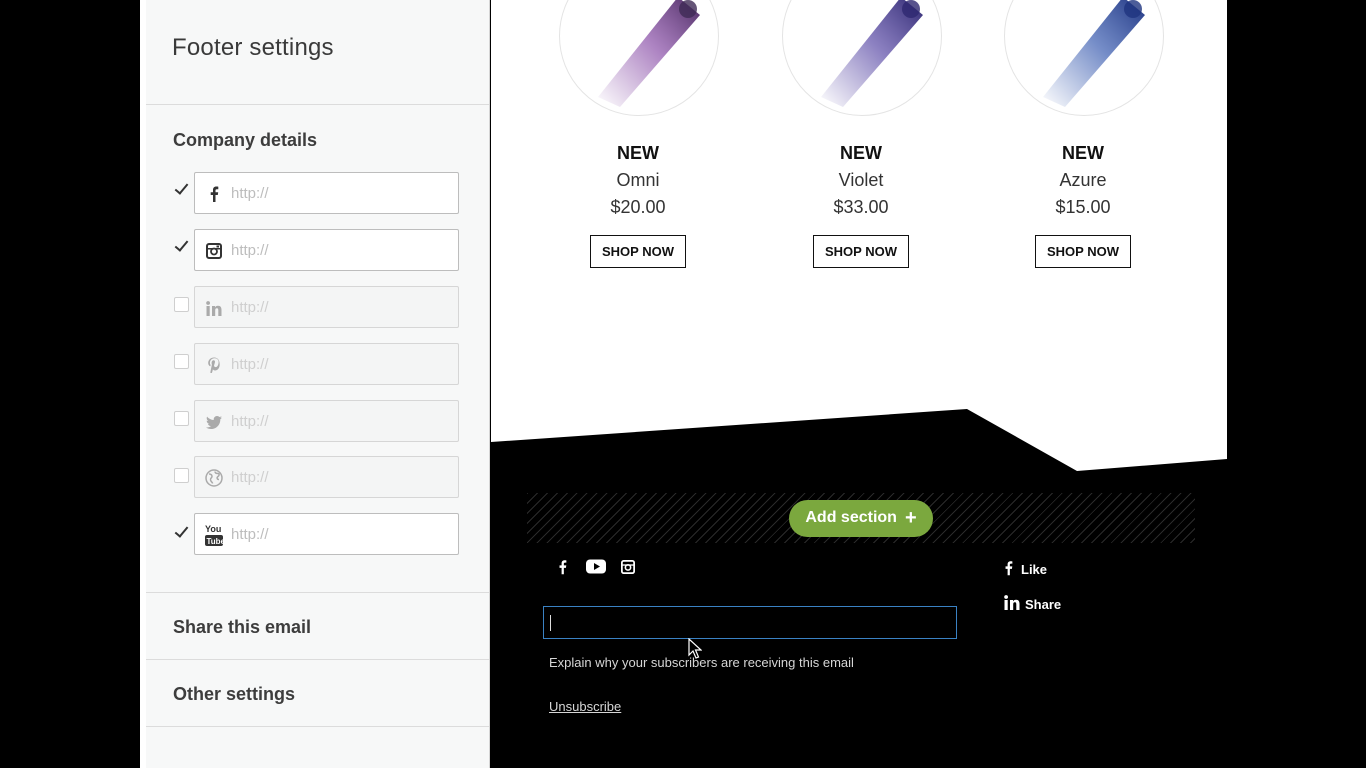 The height and width of the screenshot is (768, 1366). Describe the element at coordinates (341, 307) in the screenshot. I see `linkedin-url-input` at that location.